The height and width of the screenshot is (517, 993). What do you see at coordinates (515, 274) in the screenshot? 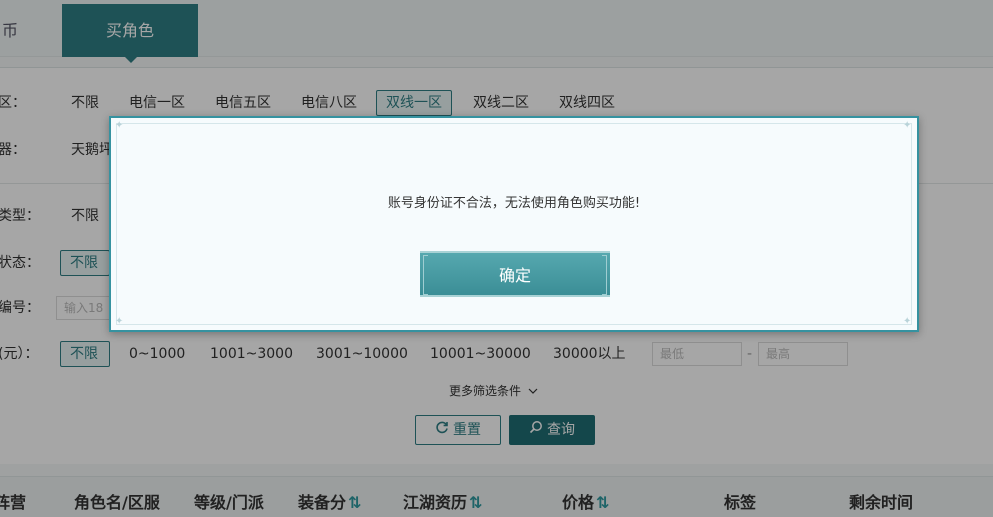
I see `confirm-button: 确定` at bounding box center [515, 274].